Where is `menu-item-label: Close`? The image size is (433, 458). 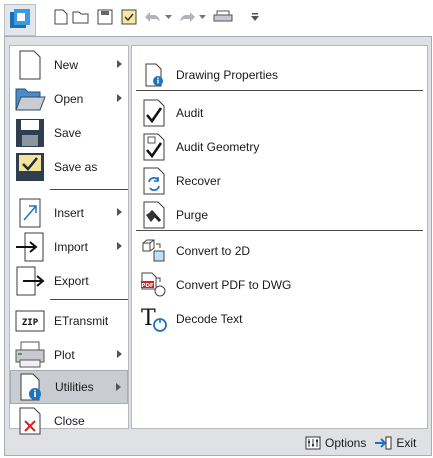 menu-item-label: Close is located at coordinates (69, 421).